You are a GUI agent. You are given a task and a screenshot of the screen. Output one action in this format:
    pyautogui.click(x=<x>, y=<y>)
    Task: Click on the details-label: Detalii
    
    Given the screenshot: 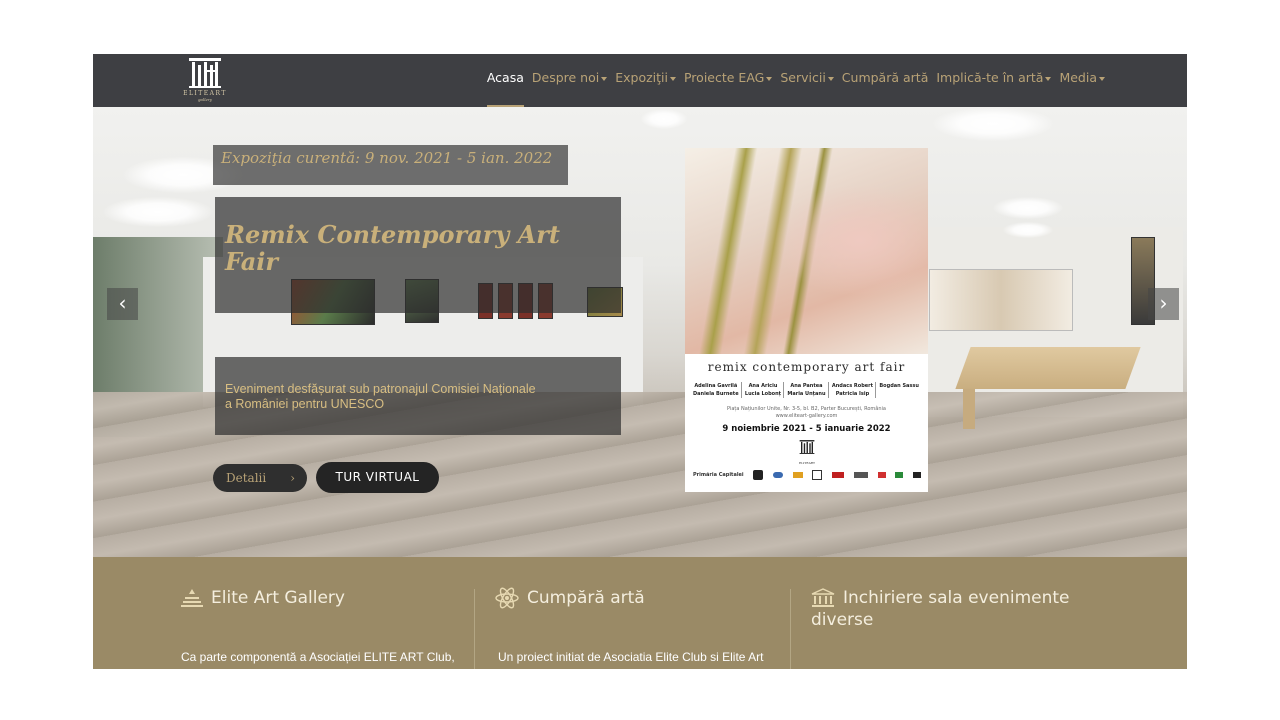 What is the action you would take?
    pyautogui.click(x=246, y=478)
    